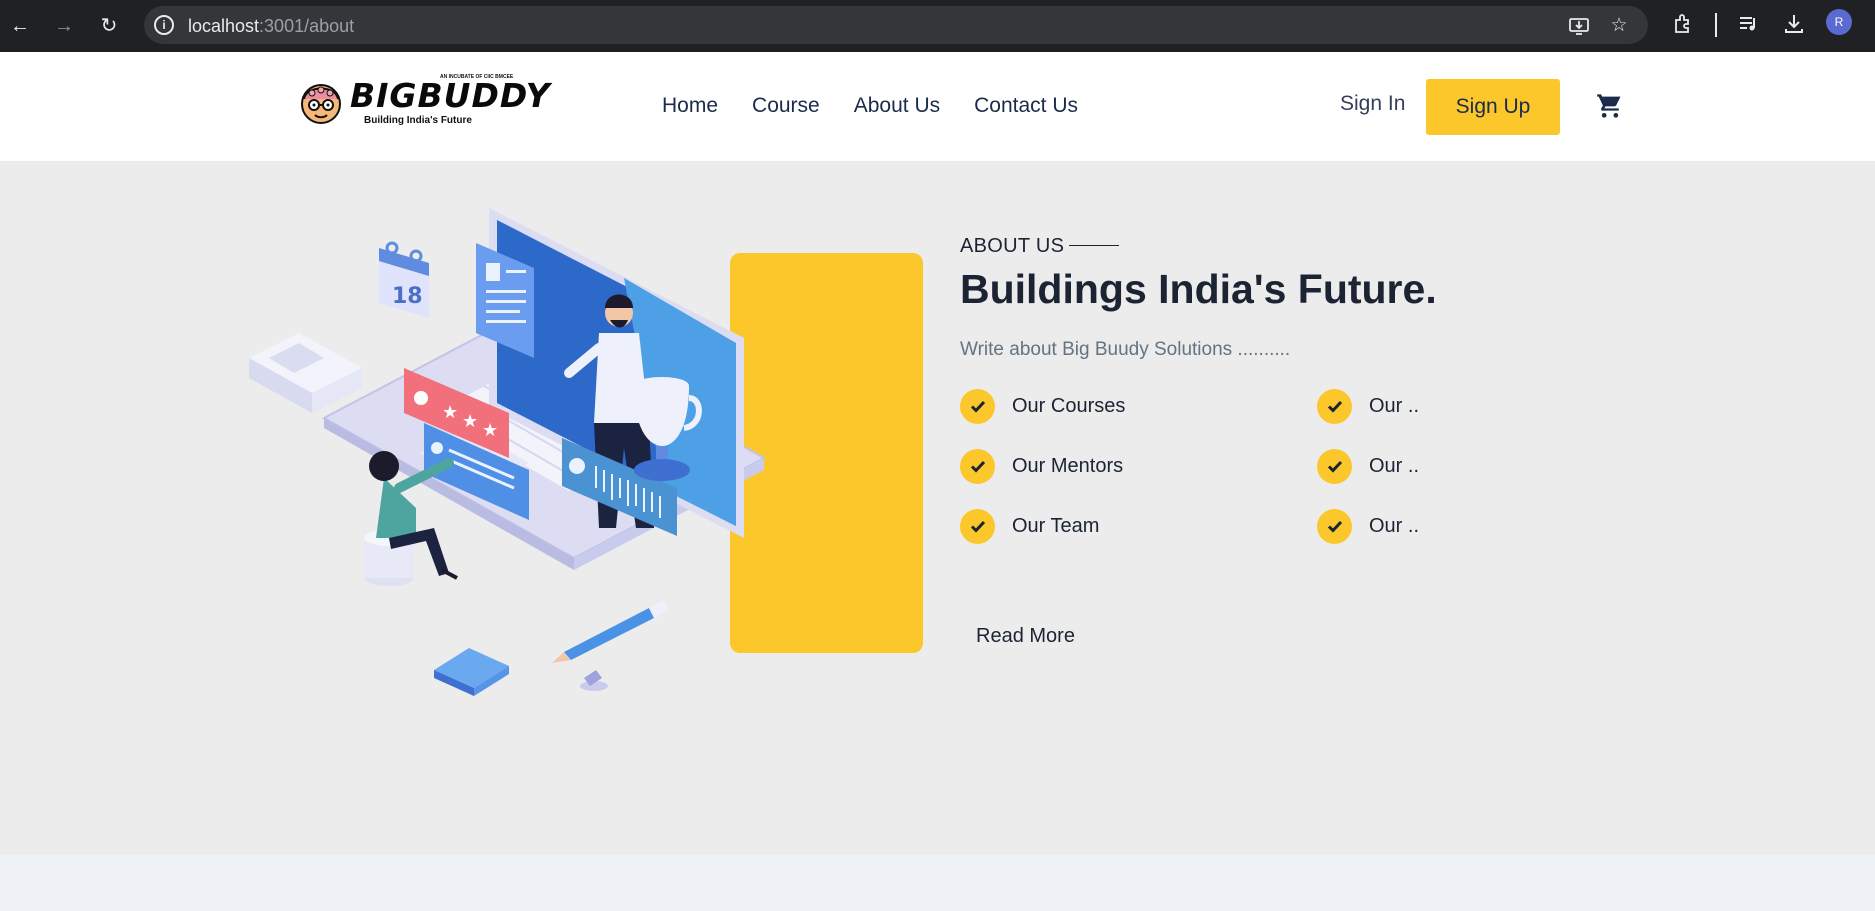  I want to click on reload-icon: ↻, so click(109, 26).